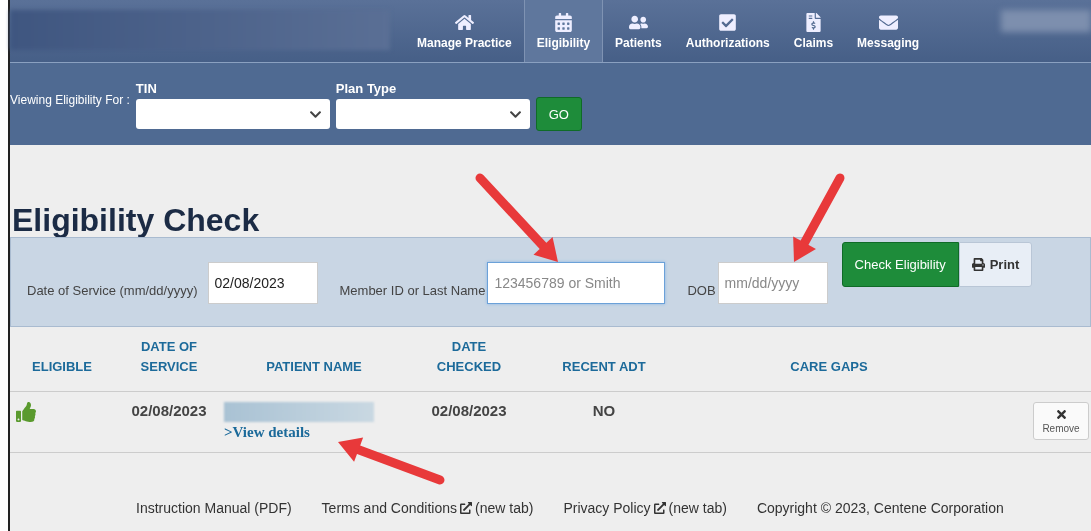 The height and width of the screenshot is (531, 1091). Describe the element at coordinates (169, 357) in the screenshot. I see `column-header: DATE OF SERVICE` at that location.